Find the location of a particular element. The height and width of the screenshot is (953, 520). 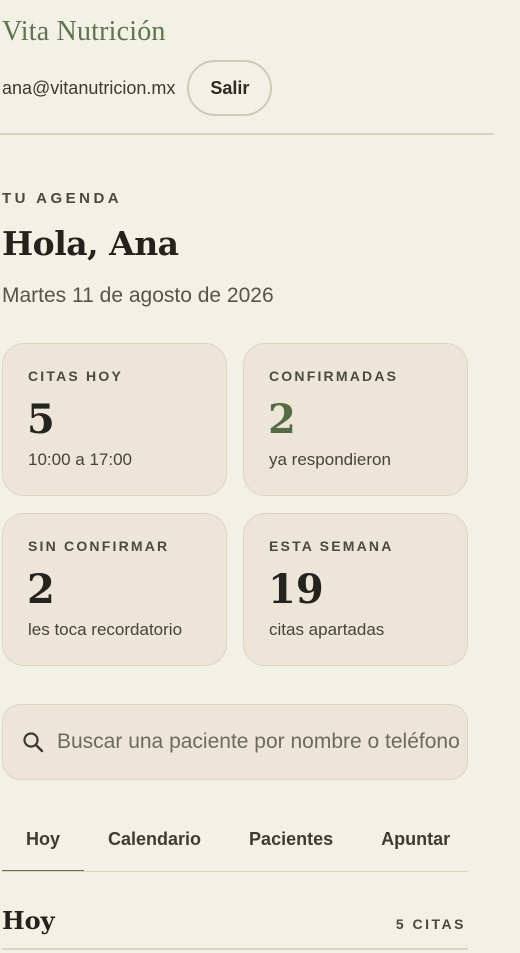

stat-subtext: citas apartadas is located at coordinates (327, 629).